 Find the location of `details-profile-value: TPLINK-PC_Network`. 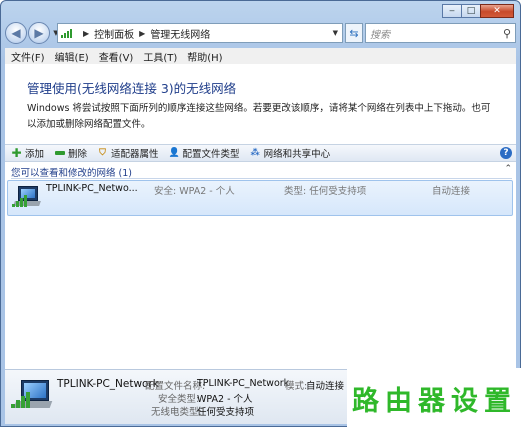

details-profile-value: TPLINK-PC_Network is located at coordinates (243, 383).